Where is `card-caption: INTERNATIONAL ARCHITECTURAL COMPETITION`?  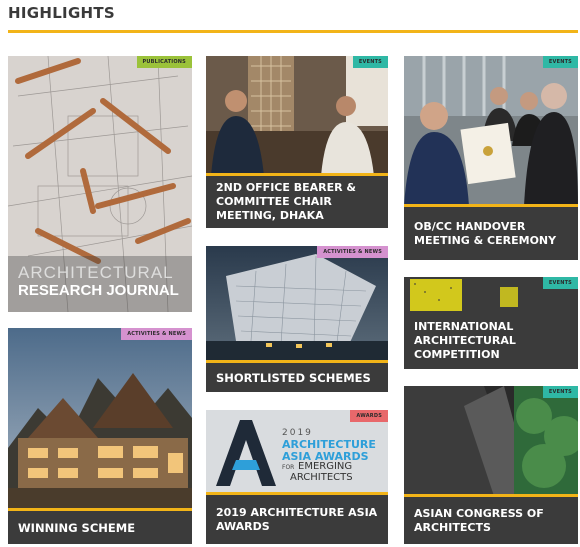
card-caption: INTERNATIONAL ARCHITECTURAL COMPETITION is located at coordinates (491, 341).